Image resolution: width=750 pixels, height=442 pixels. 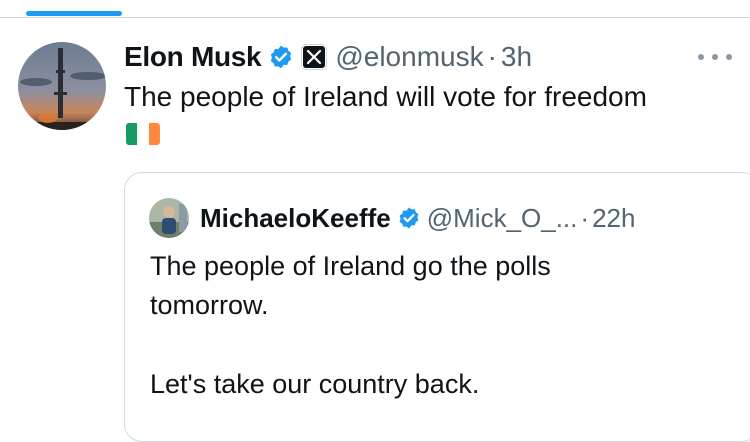 I want to click on quoted-timestamp: 22h, so click(x=613, y=218).